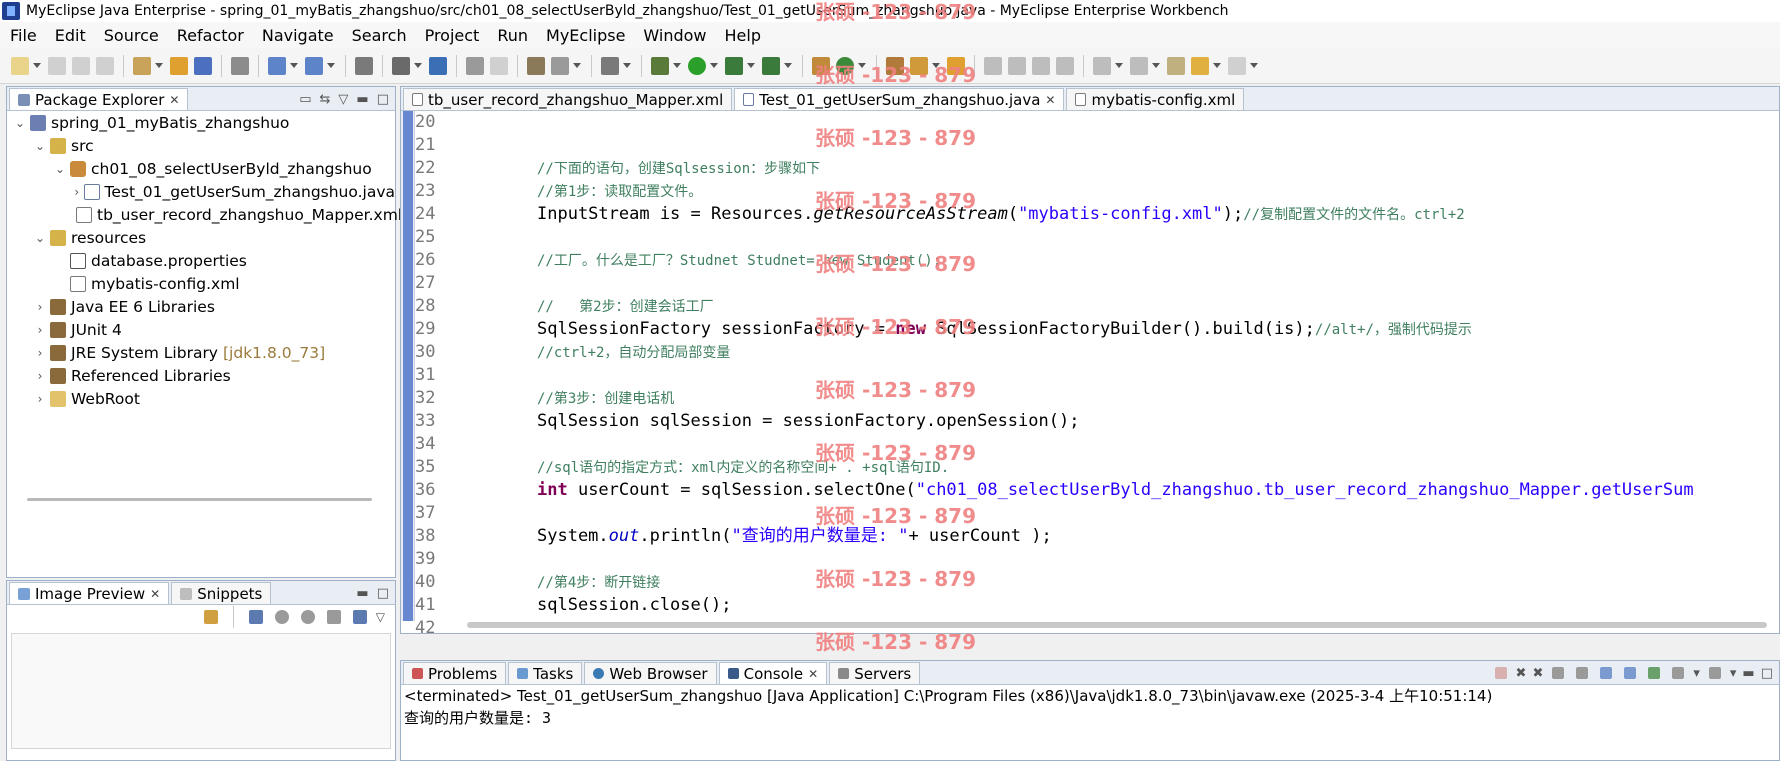  Describe the element at coordinates (201, 168) in the screenshot. I see `tree-item: ⌄ ch01_08_selectUserByld_zhangshuo` at that location.